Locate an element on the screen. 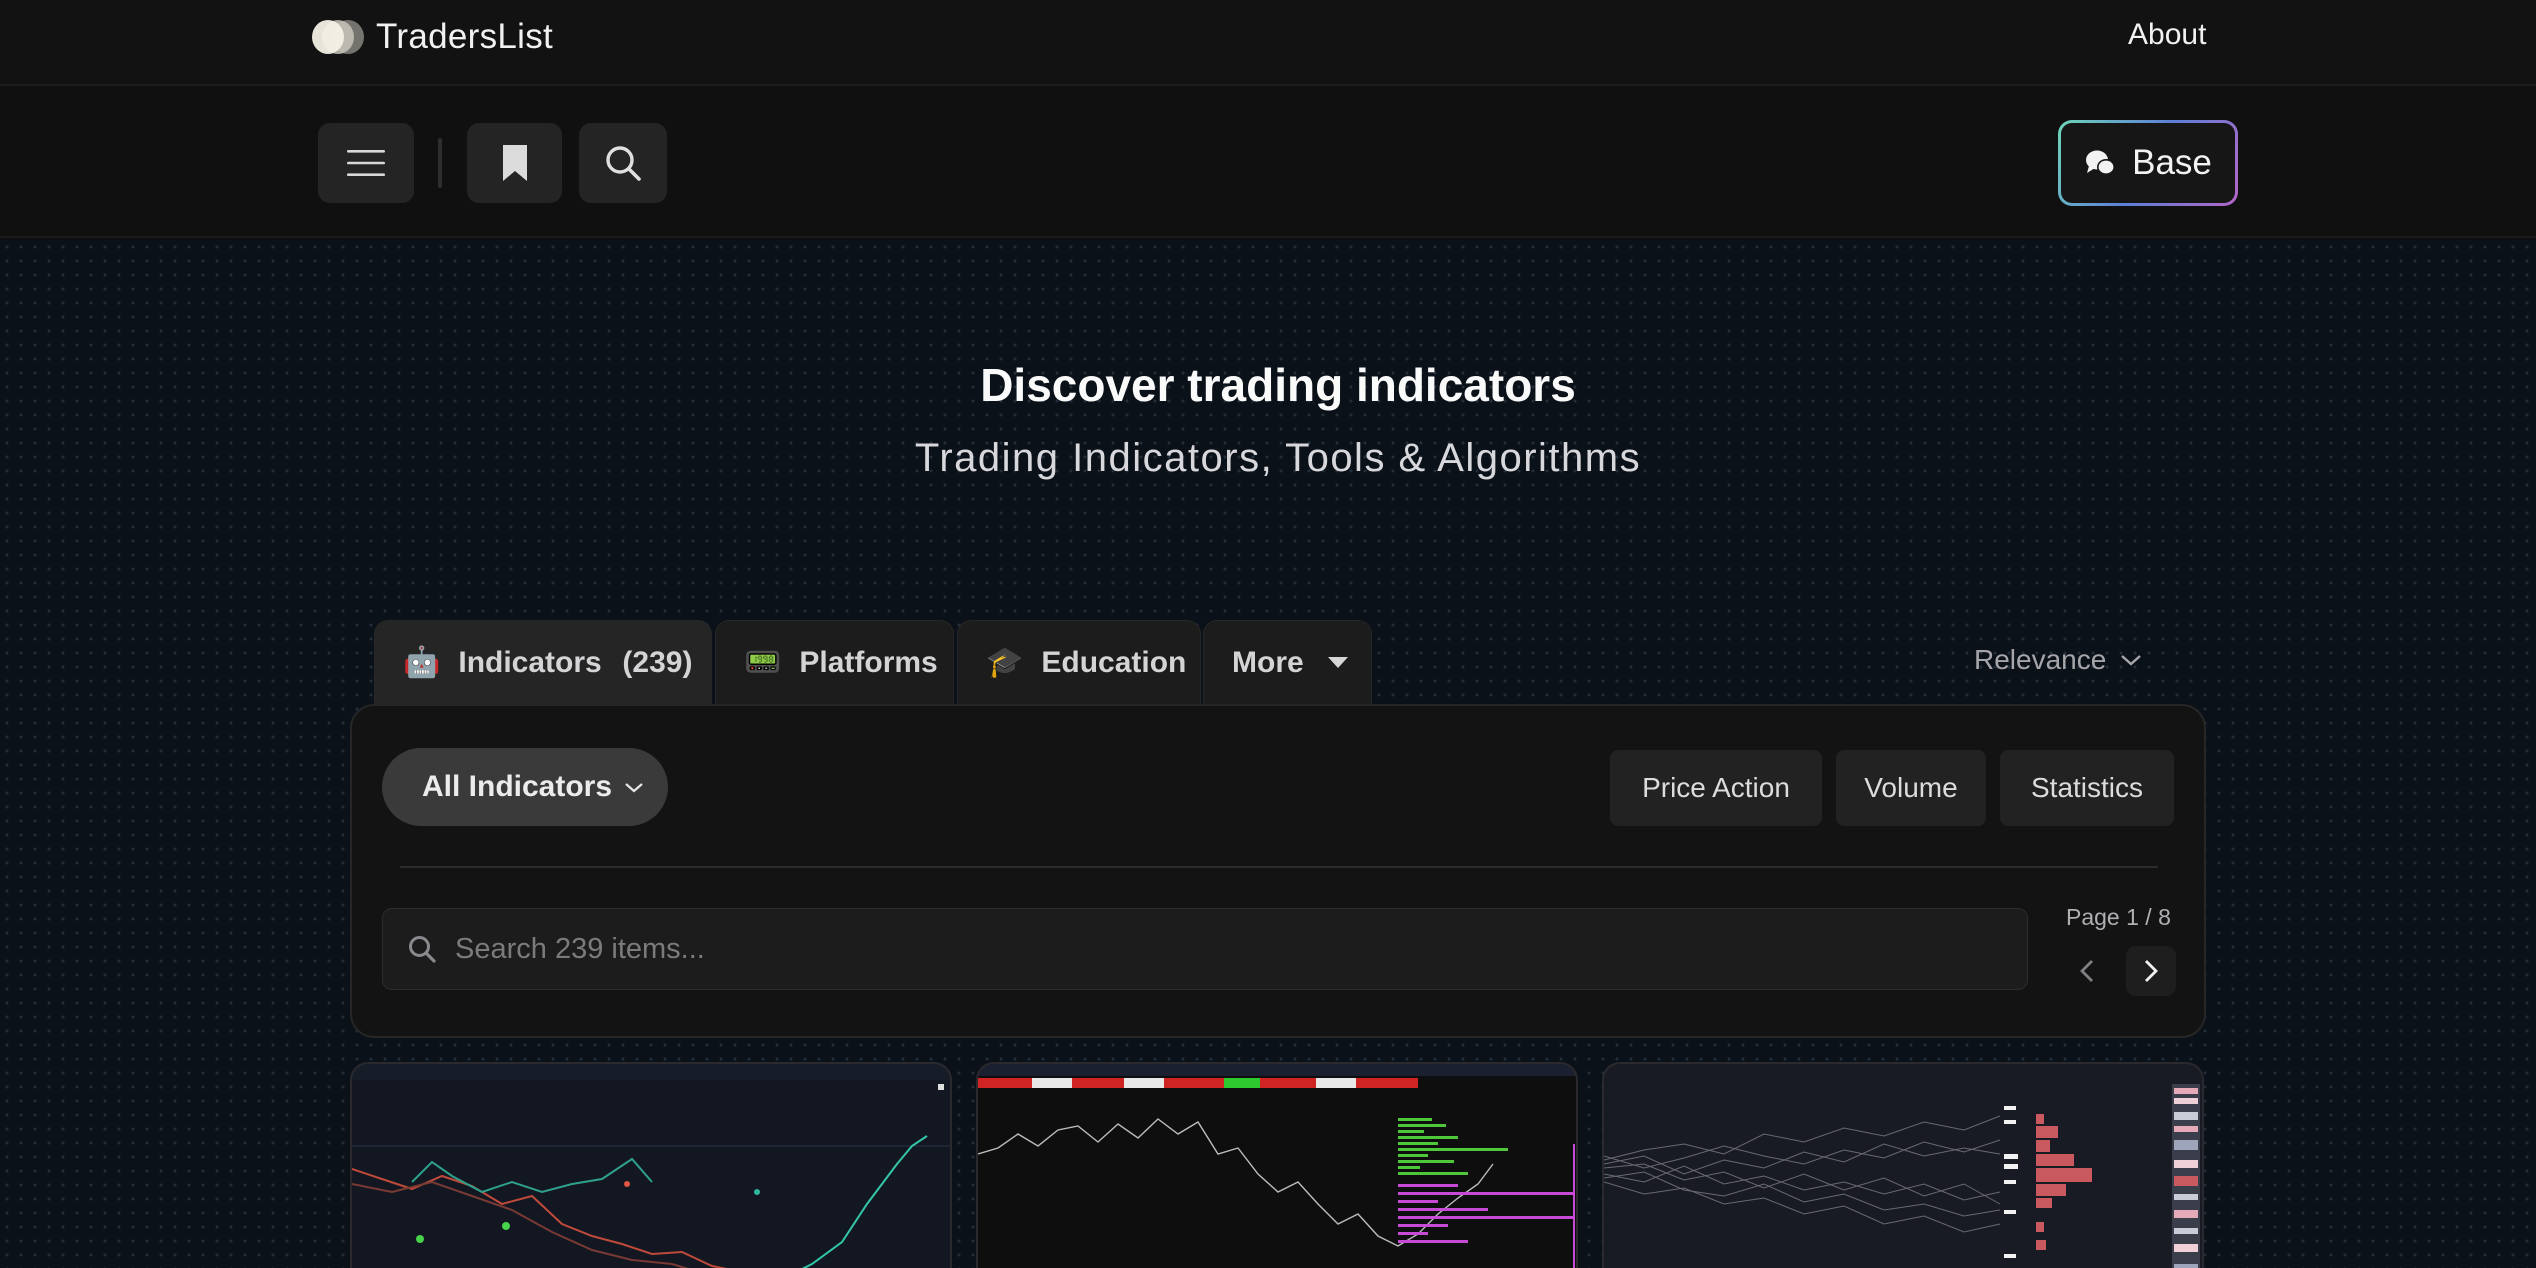 Image resolution: width=2536 pixels, height=1268 pixels. filter-chip-price-action: Price Action is located at coordinates (1716, 788).